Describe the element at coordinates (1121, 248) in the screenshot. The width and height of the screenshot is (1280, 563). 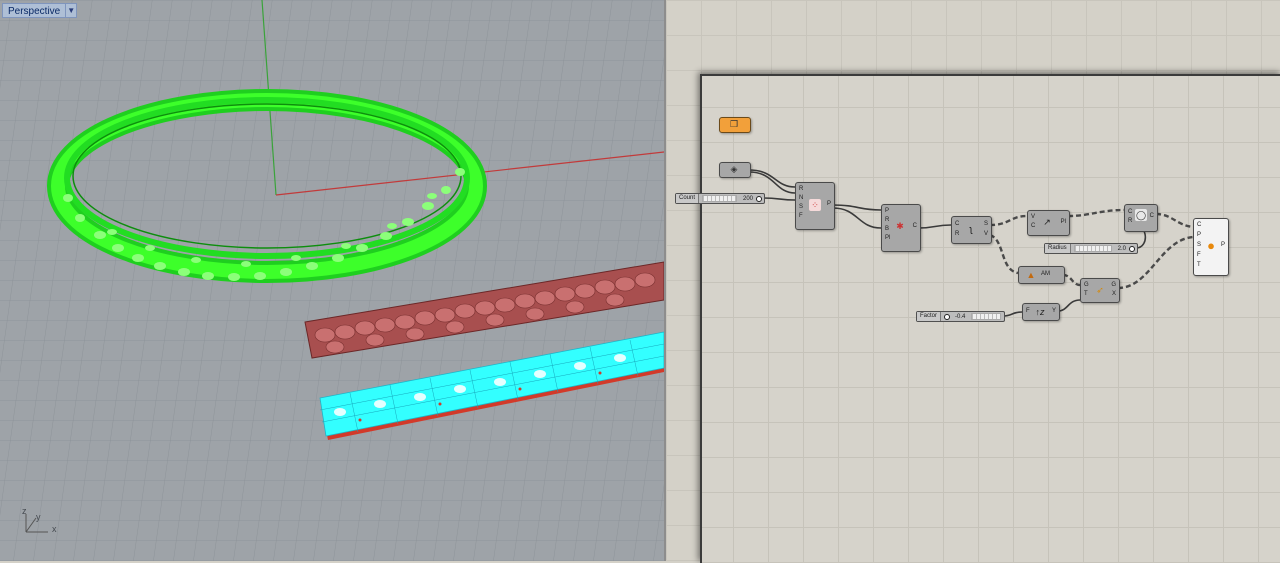
I see `radius-slider-value: 2.0` at that location.